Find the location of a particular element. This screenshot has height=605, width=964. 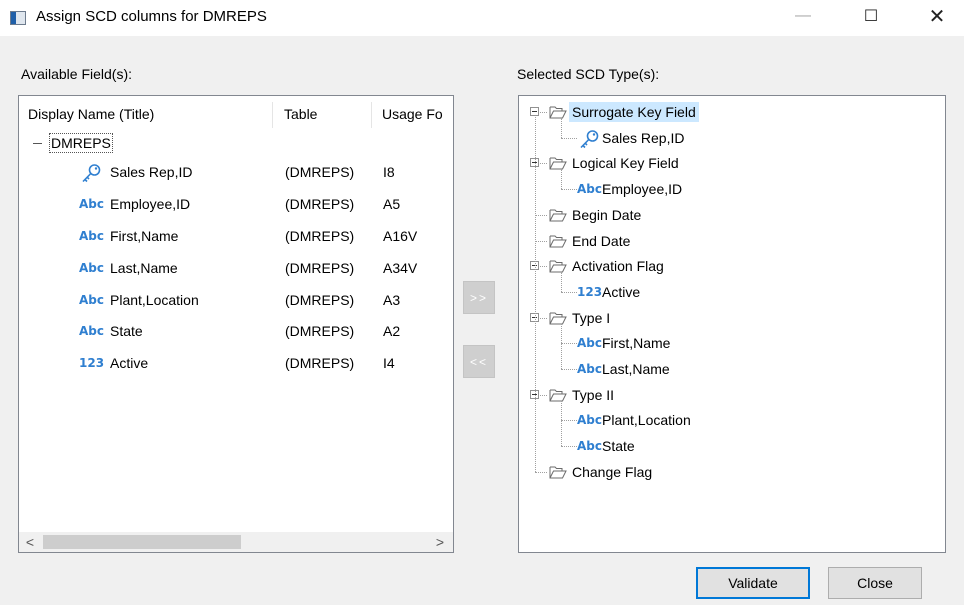

list-item: Abc Last,Name (DMREPS) A34V is located at coordinates (236, 269).